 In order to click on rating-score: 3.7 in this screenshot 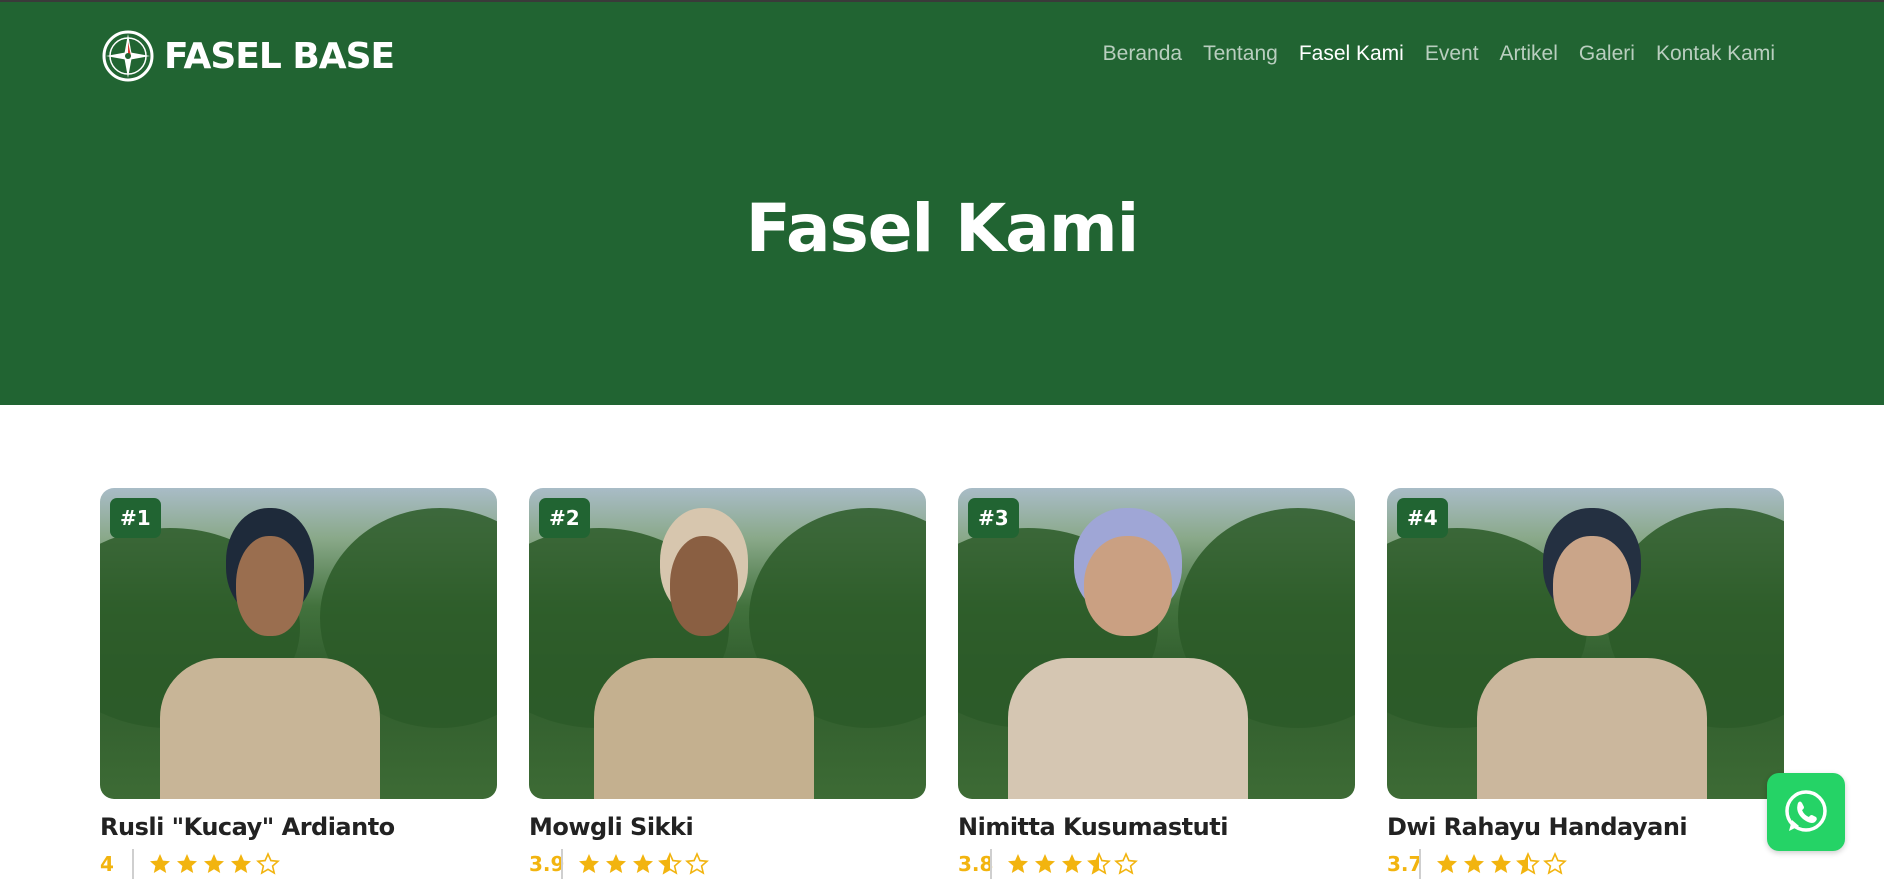, I will do `click(1405, 864)`.